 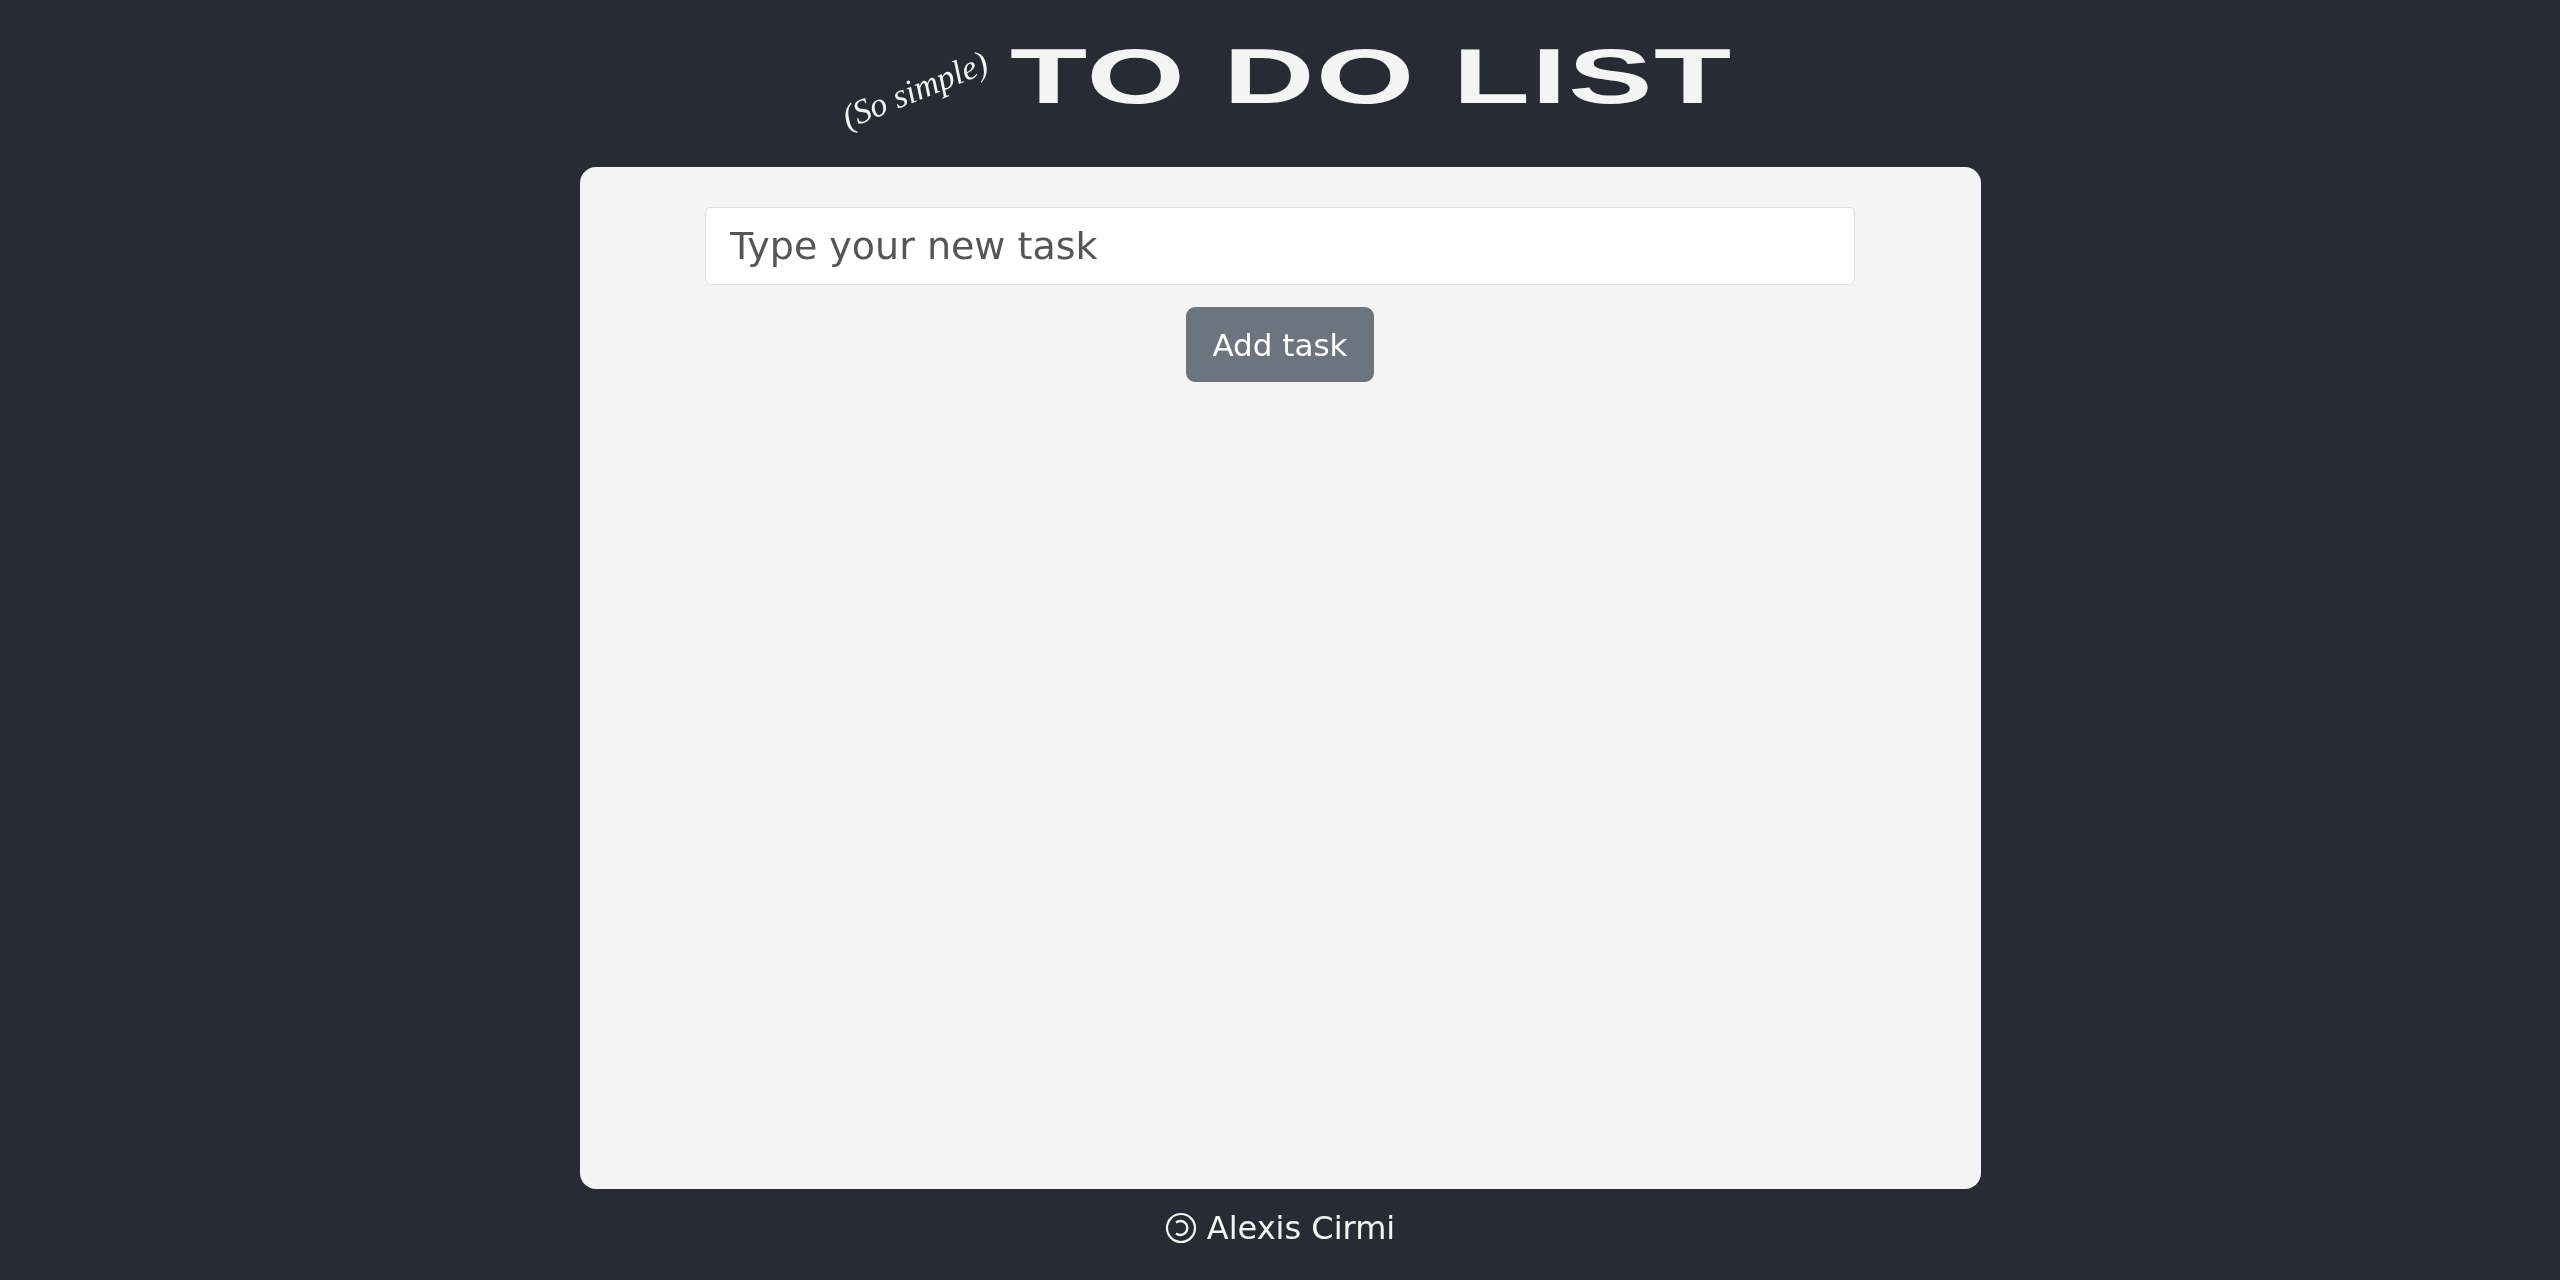 I want to click on subtitle: (So simple), so click(x=915, y=90).